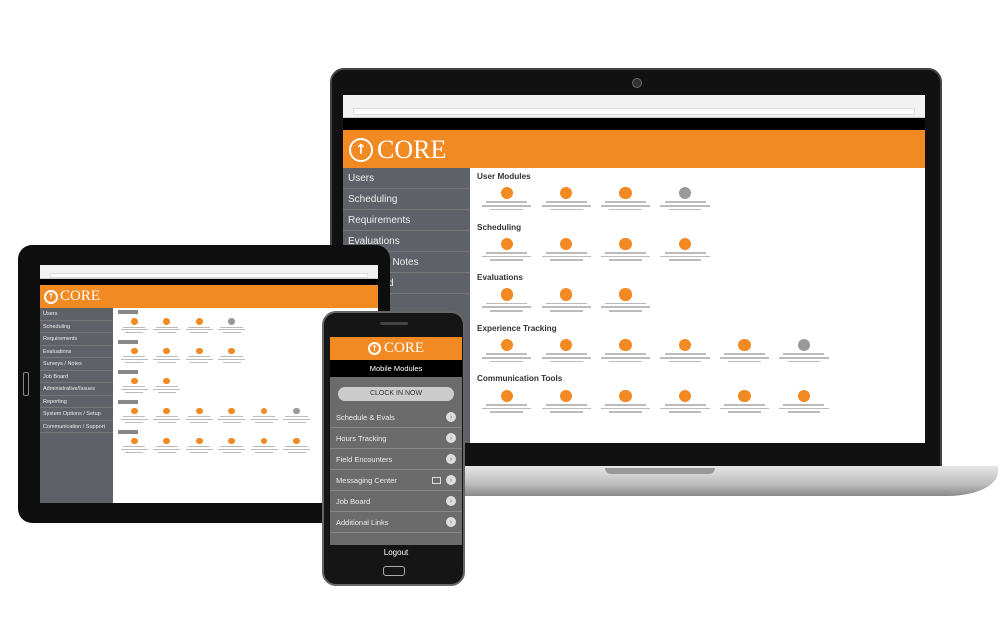 The height and width of the screenshot is (638, 1000). I want to click on mobile-menu-item: Schedule & Evals ›, so click(396, 417).